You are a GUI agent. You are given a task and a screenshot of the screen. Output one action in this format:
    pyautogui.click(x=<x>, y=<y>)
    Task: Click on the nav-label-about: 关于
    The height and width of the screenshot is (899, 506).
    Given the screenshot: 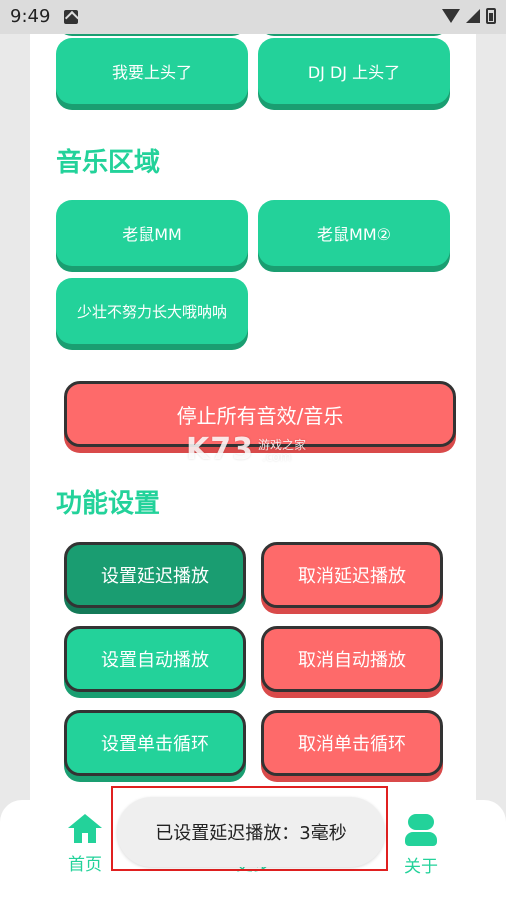 What is the action you would take?
    pyautogui.click(x=421, y=867)
    